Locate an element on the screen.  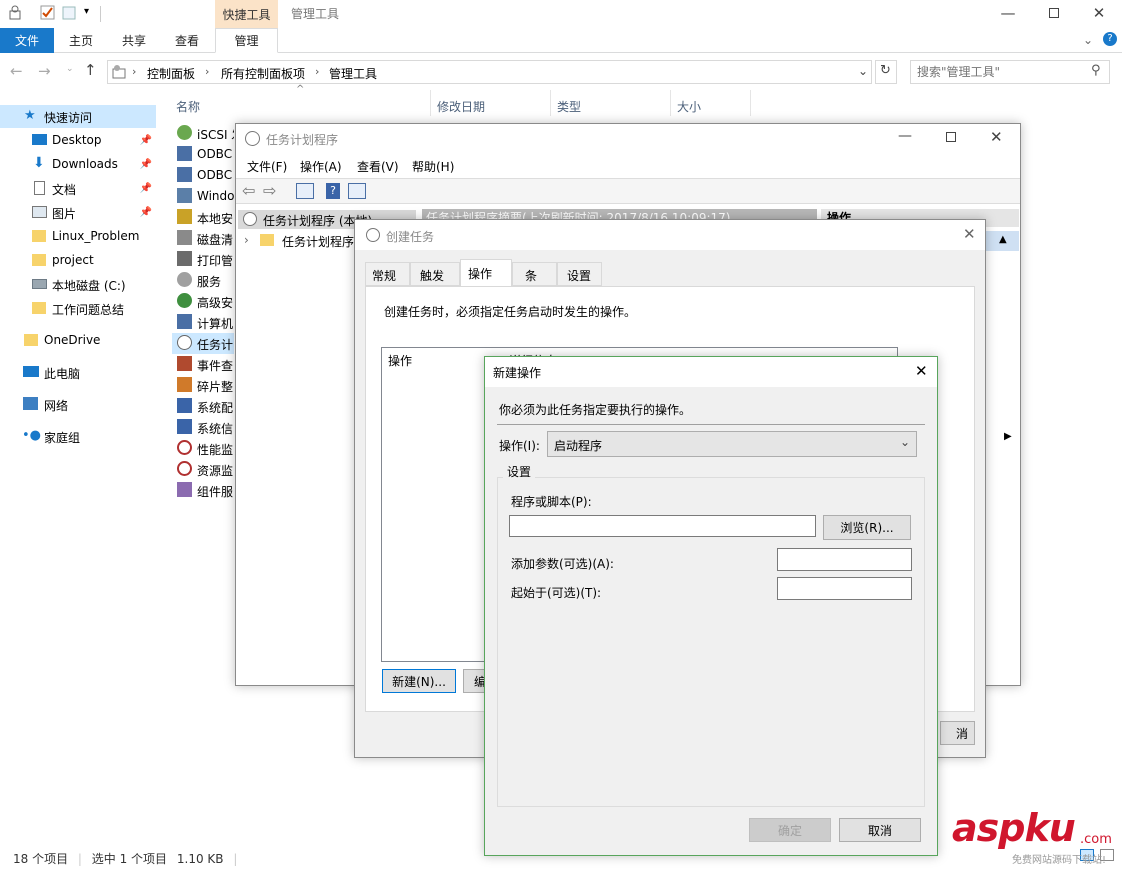
program-input is located at coordinates (662, 526).